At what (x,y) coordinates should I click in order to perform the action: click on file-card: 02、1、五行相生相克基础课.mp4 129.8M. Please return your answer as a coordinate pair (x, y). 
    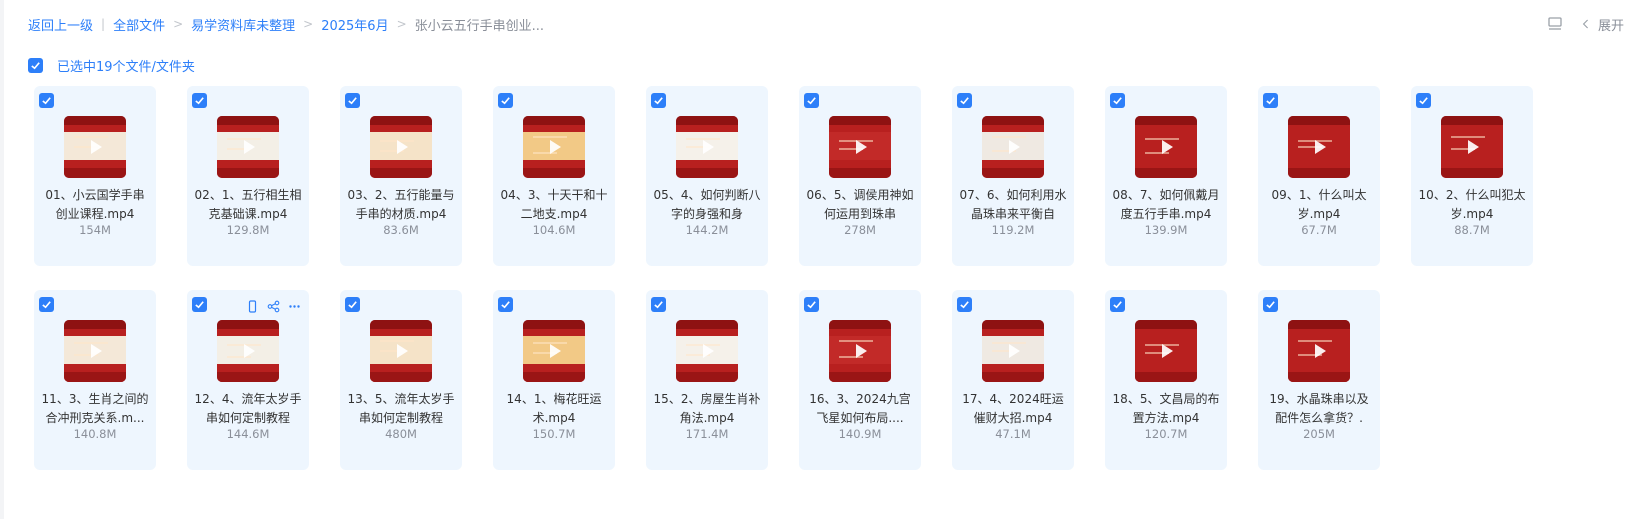
    Looking at the image, I should click on (248, 176).